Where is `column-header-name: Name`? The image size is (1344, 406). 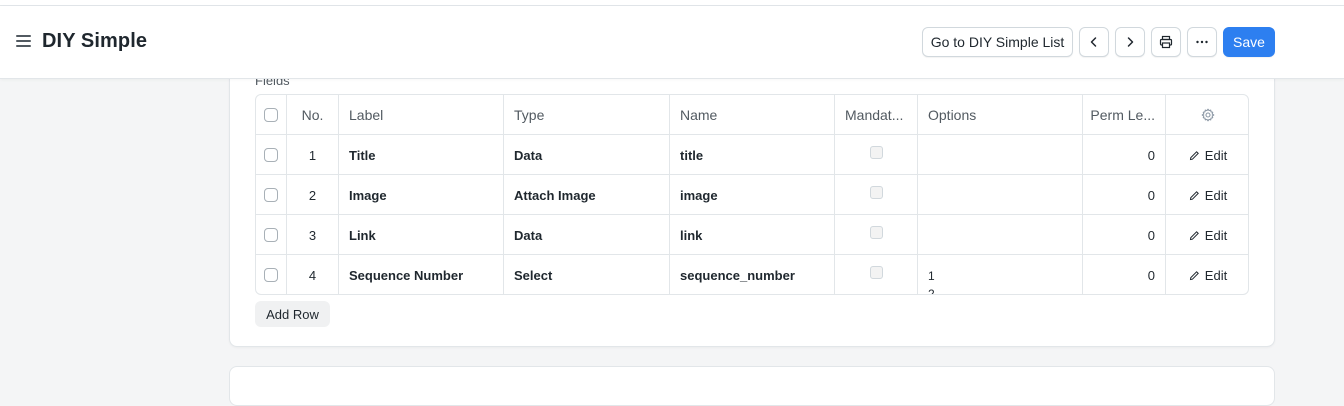
column-header-name: Name is located at coordinates (752, 115).